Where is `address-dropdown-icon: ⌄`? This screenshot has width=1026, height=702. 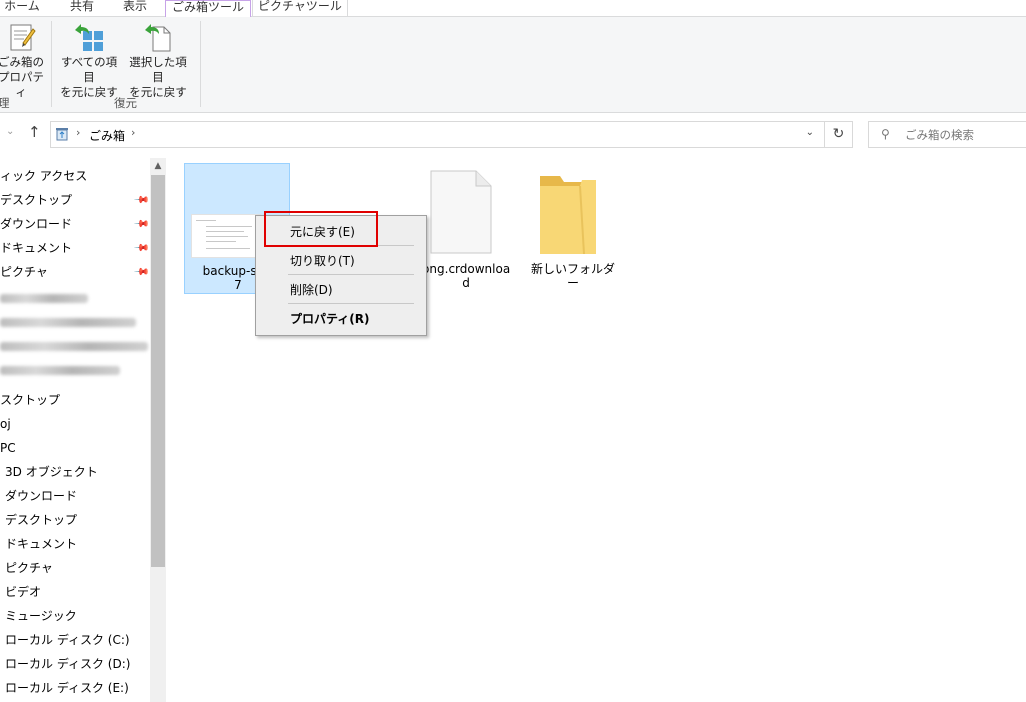 address-dropdown-icon: ⌄ is located at coordinates (810, 132).